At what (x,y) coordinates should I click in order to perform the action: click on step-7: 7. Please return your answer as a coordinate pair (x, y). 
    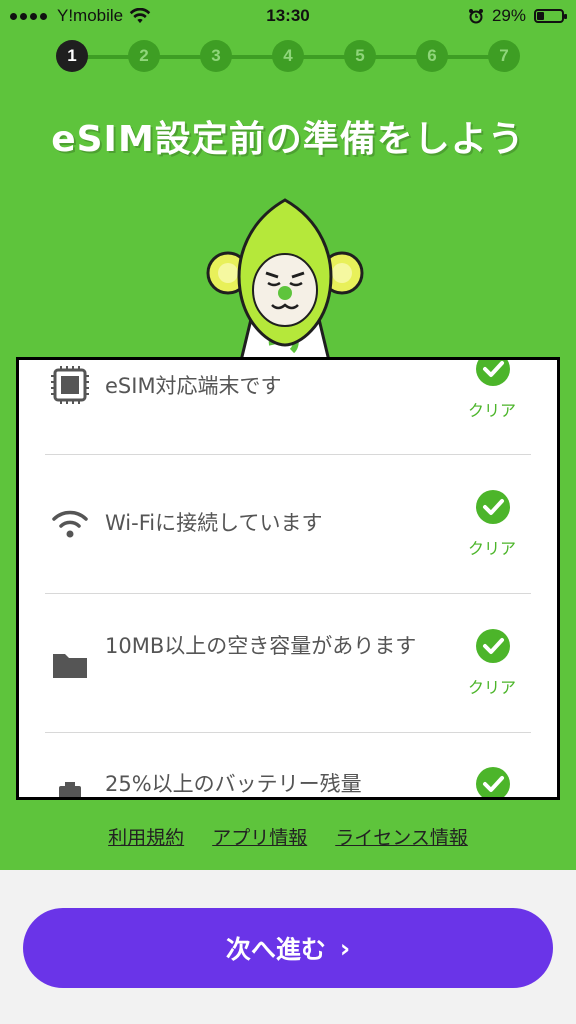
    Looking at the image, I should click on (504, 56).